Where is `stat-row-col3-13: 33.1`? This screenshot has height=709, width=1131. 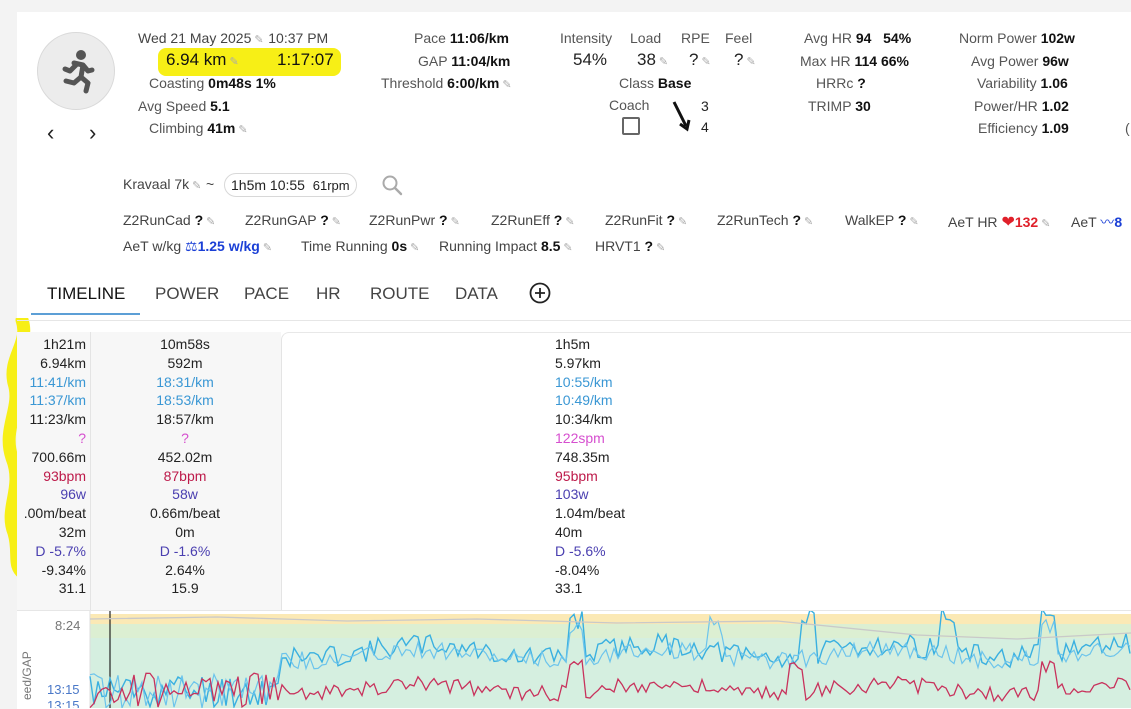 stat-row-col3-13: 33.1 is located at coordinates (569, 588).